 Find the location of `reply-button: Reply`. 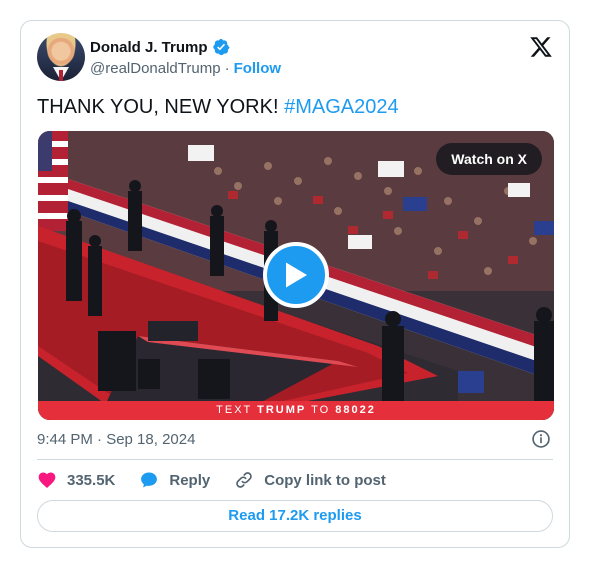

reply-button: Reply is located at coordinates (174, 480).